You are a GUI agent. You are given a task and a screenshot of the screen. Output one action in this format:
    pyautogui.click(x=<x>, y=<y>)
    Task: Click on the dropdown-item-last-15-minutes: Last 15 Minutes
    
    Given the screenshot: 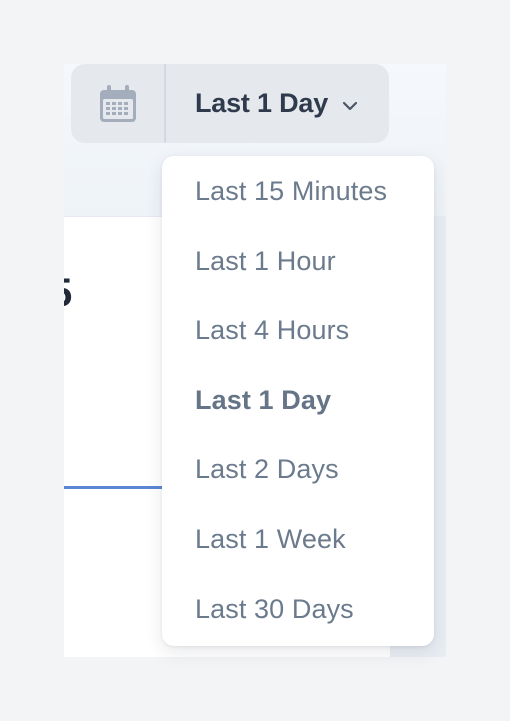 What is the action you would take?
    pyautogui.click(x=291, y=191)
    